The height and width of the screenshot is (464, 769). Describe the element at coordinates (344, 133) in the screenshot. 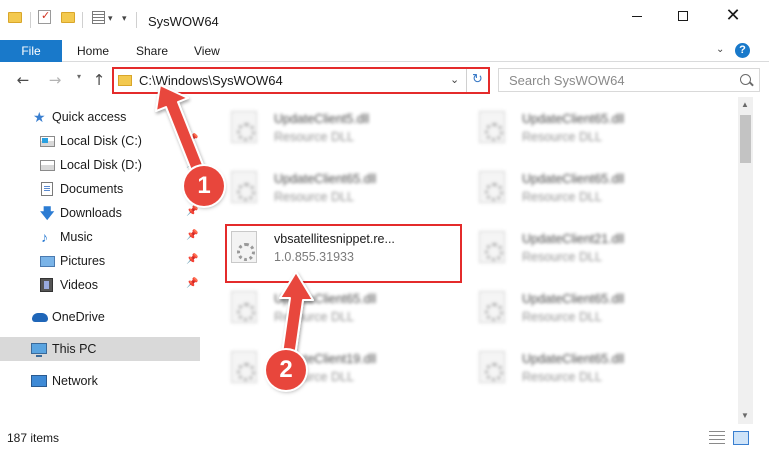

I see `file-tile: UpdateClient5.dll Resource DLL` at that location.